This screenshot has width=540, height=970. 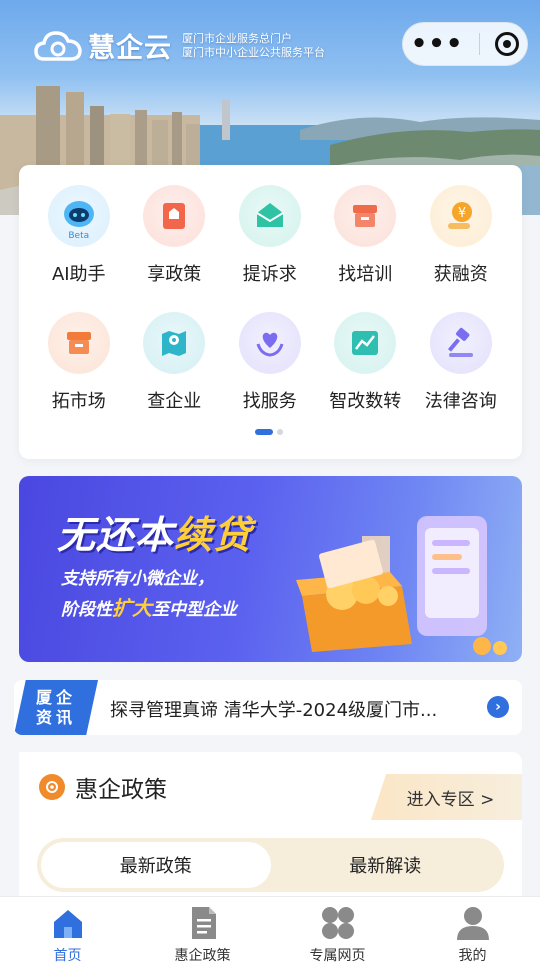 What do you see at coordinates (460, 401) in the screenshot?
I see `service-label: 法律咨询` at bounding box center [460, 401].